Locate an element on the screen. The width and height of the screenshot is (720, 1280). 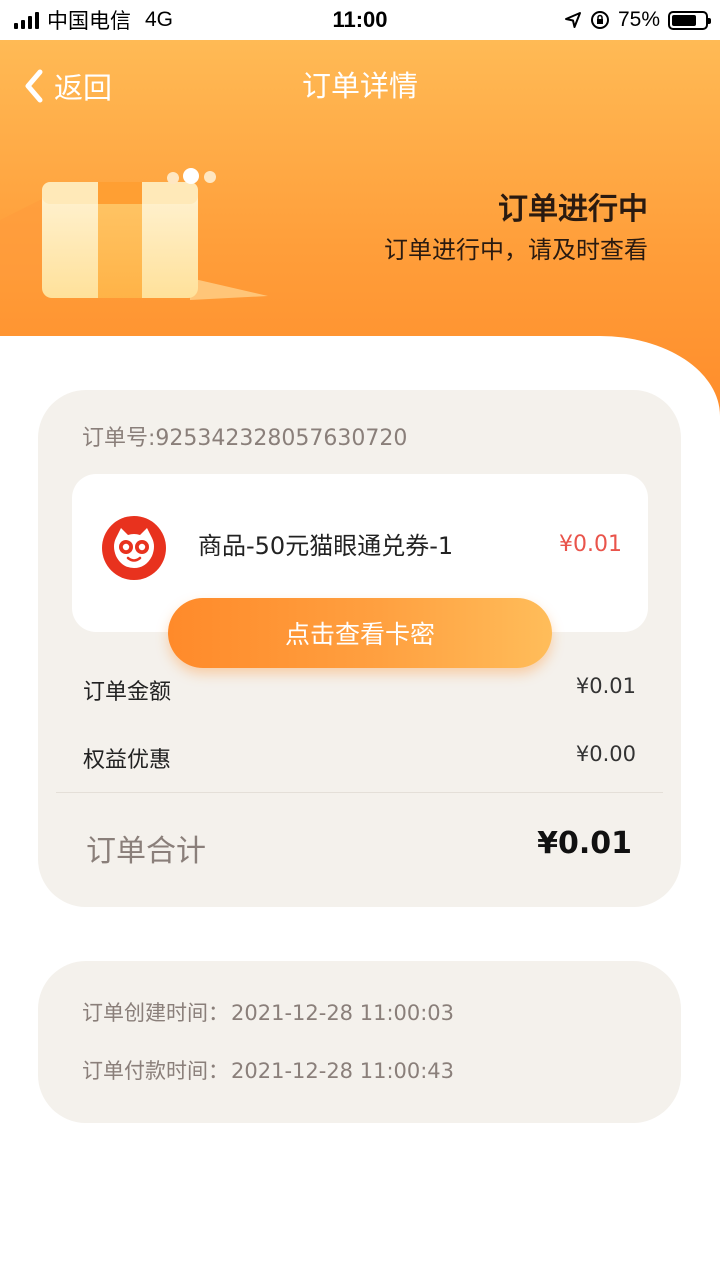
location-arrow-icon is located at coordinates (572, 20).